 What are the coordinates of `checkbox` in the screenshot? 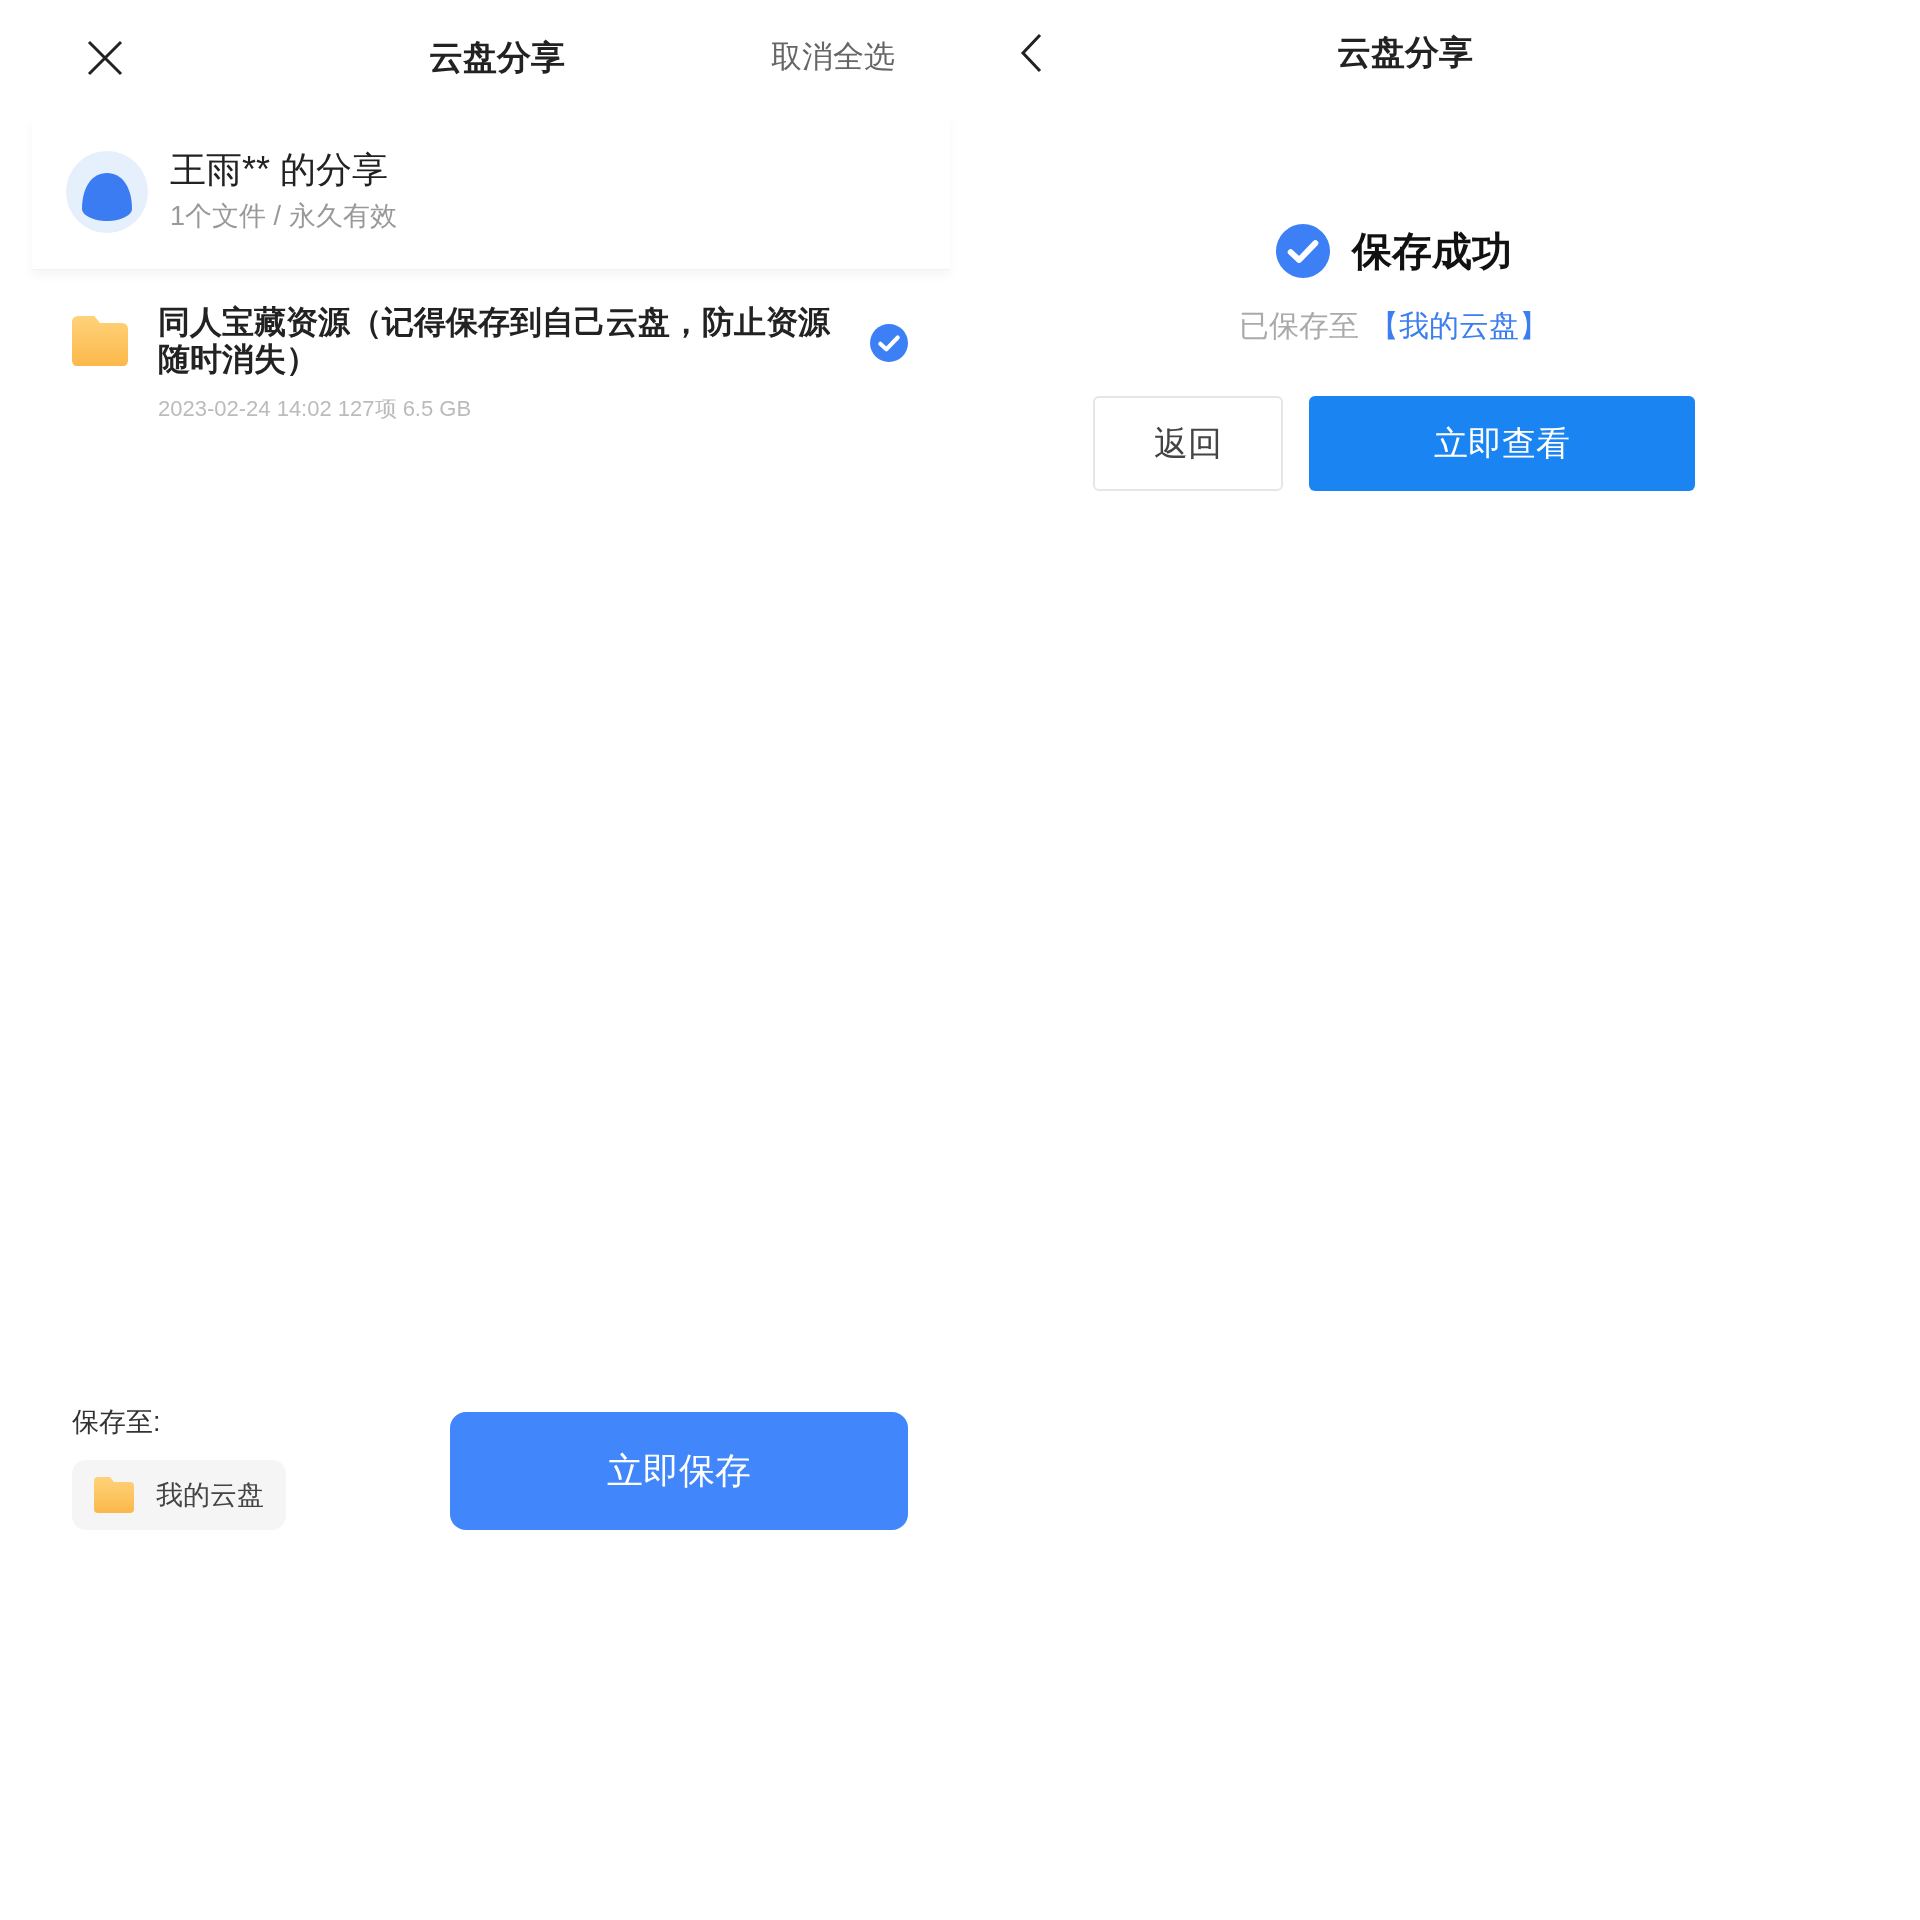 It's located at (889, 343).